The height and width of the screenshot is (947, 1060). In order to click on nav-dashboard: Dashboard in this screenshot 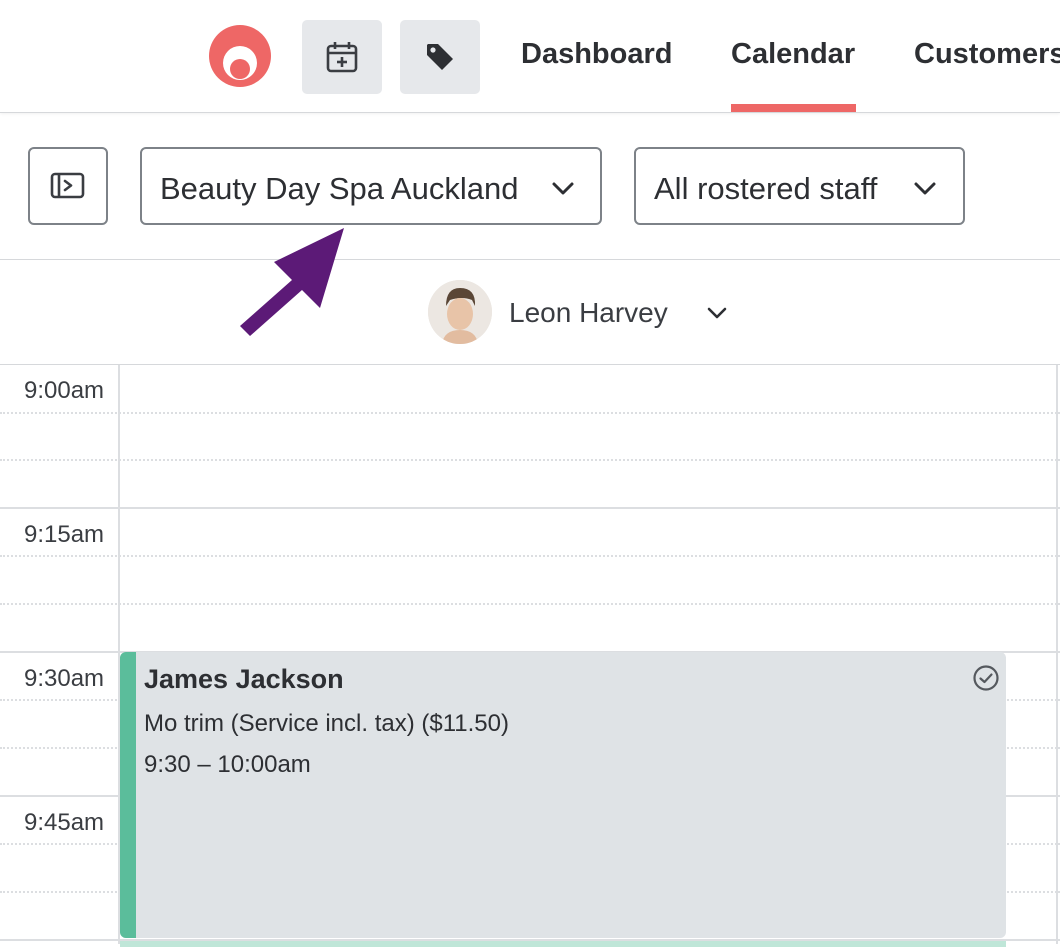, I will do `click(596, 54)`.